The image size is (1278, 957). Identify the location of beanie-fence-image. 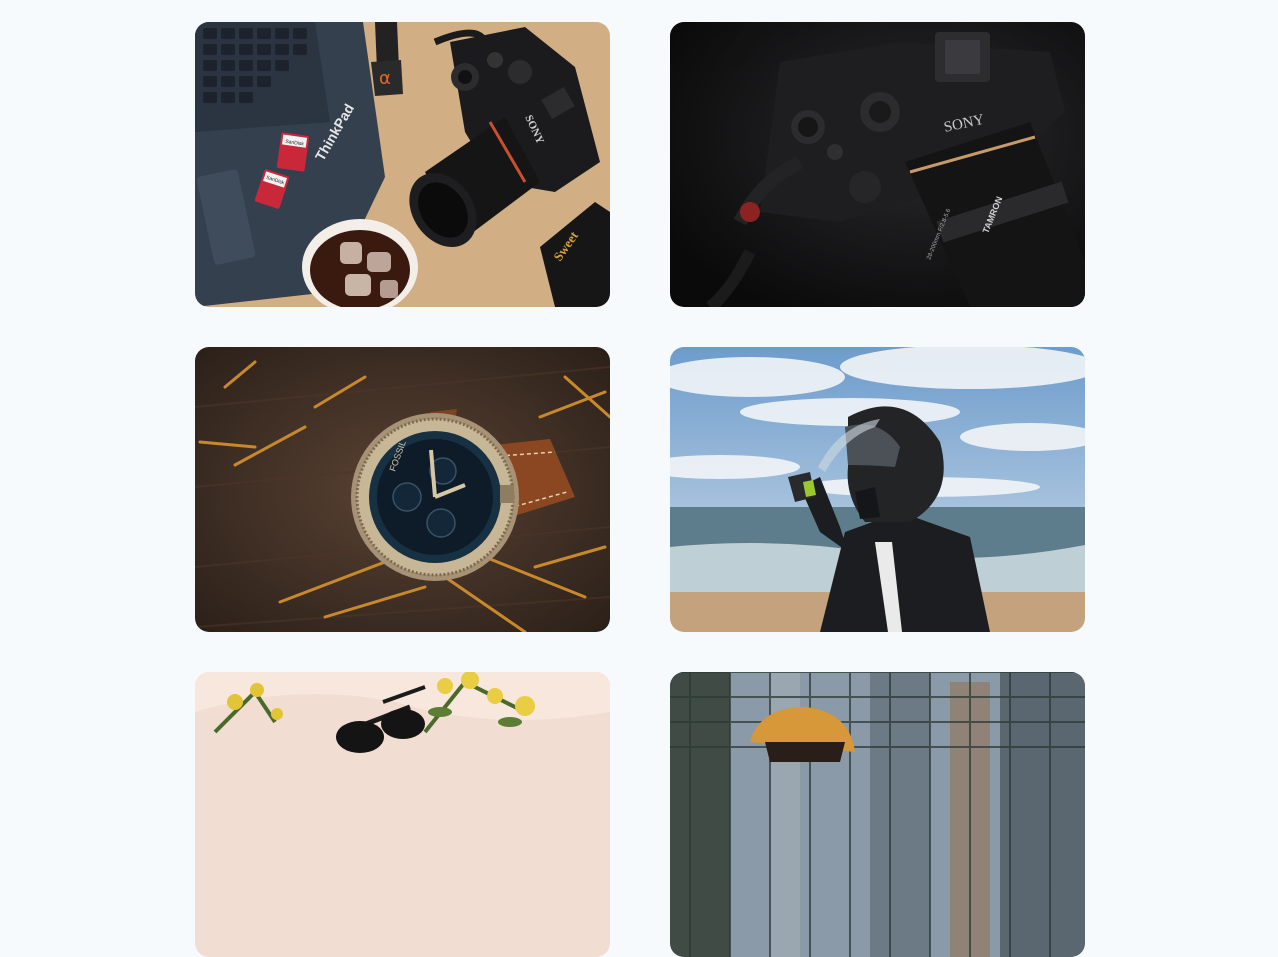
(877, 814).